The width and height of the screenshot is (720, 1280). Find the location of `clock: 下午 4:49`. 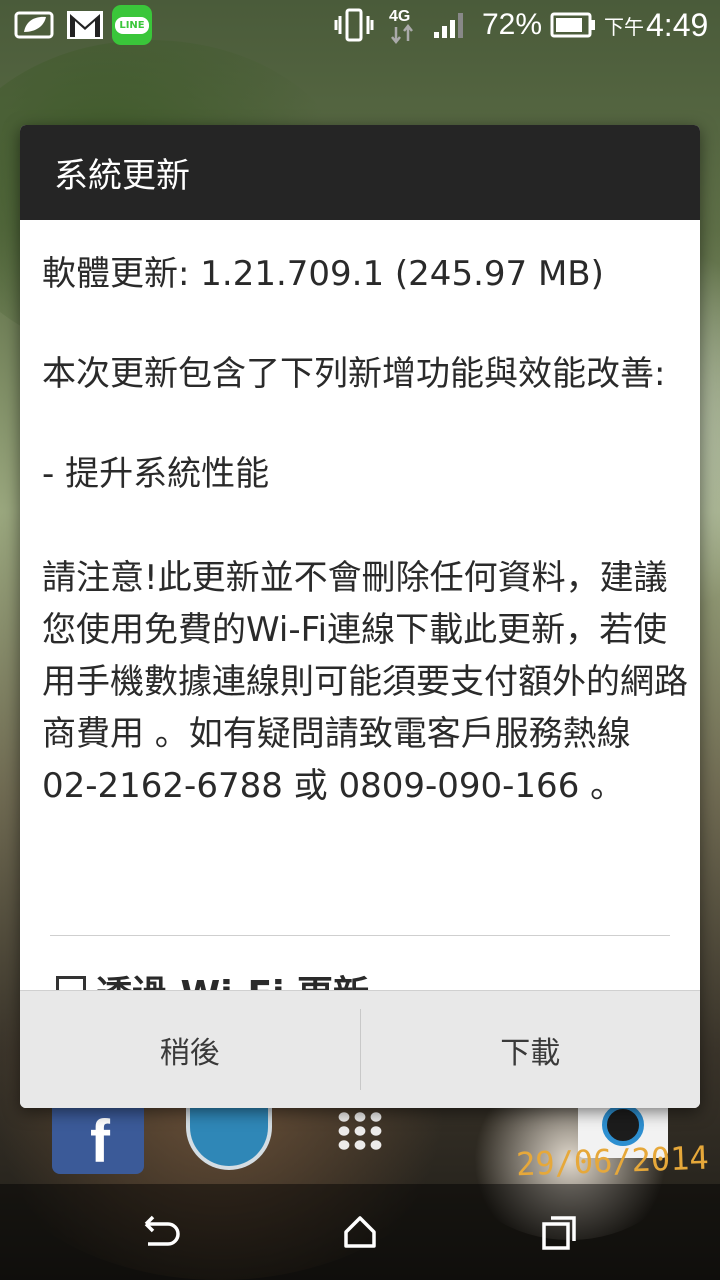

clock: 下午 4:49 is located at coordinates (656, 25).